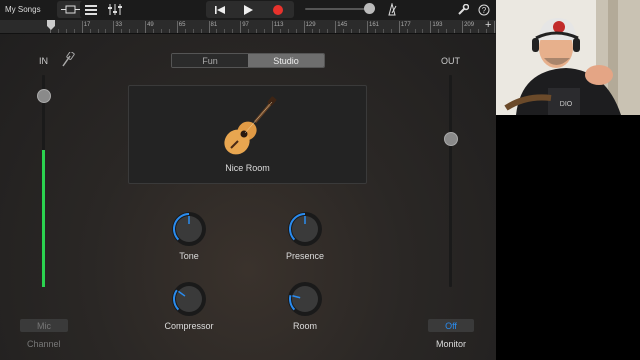 The image size is (640, 360). I want to click on output-level-knob, so click(451, 138).